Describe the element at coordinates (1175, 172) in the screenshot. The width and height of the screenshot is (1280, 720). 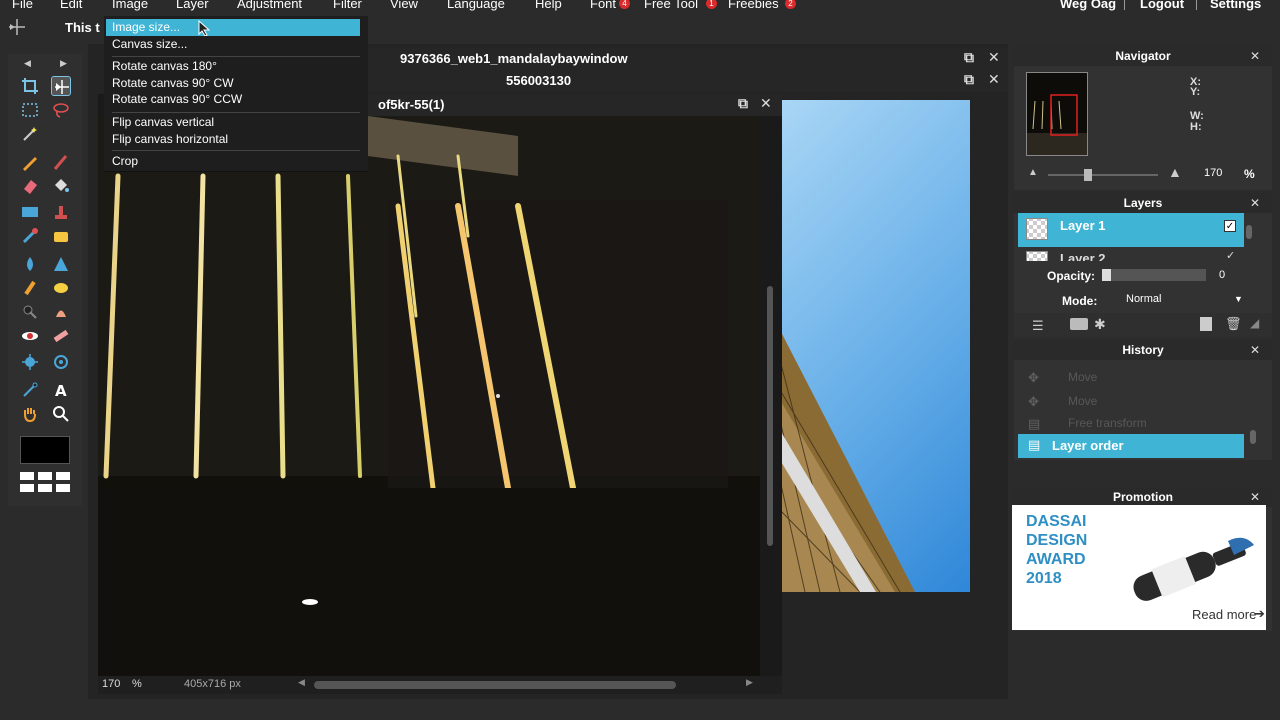
I see `zoom-in-icon: ▲` at that location.